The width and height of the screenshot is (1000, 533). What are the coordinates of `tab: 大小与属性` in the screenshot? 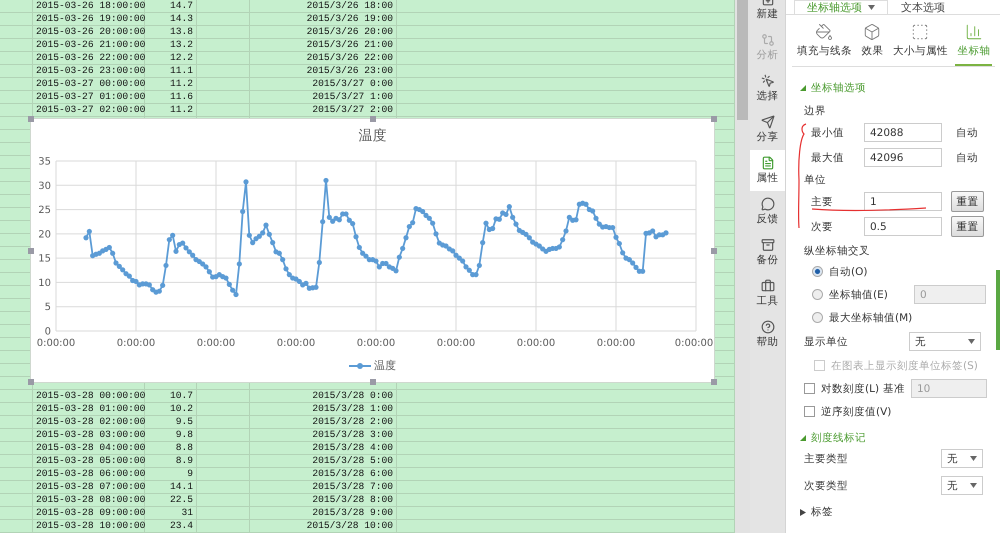 It's located at (920, 44).